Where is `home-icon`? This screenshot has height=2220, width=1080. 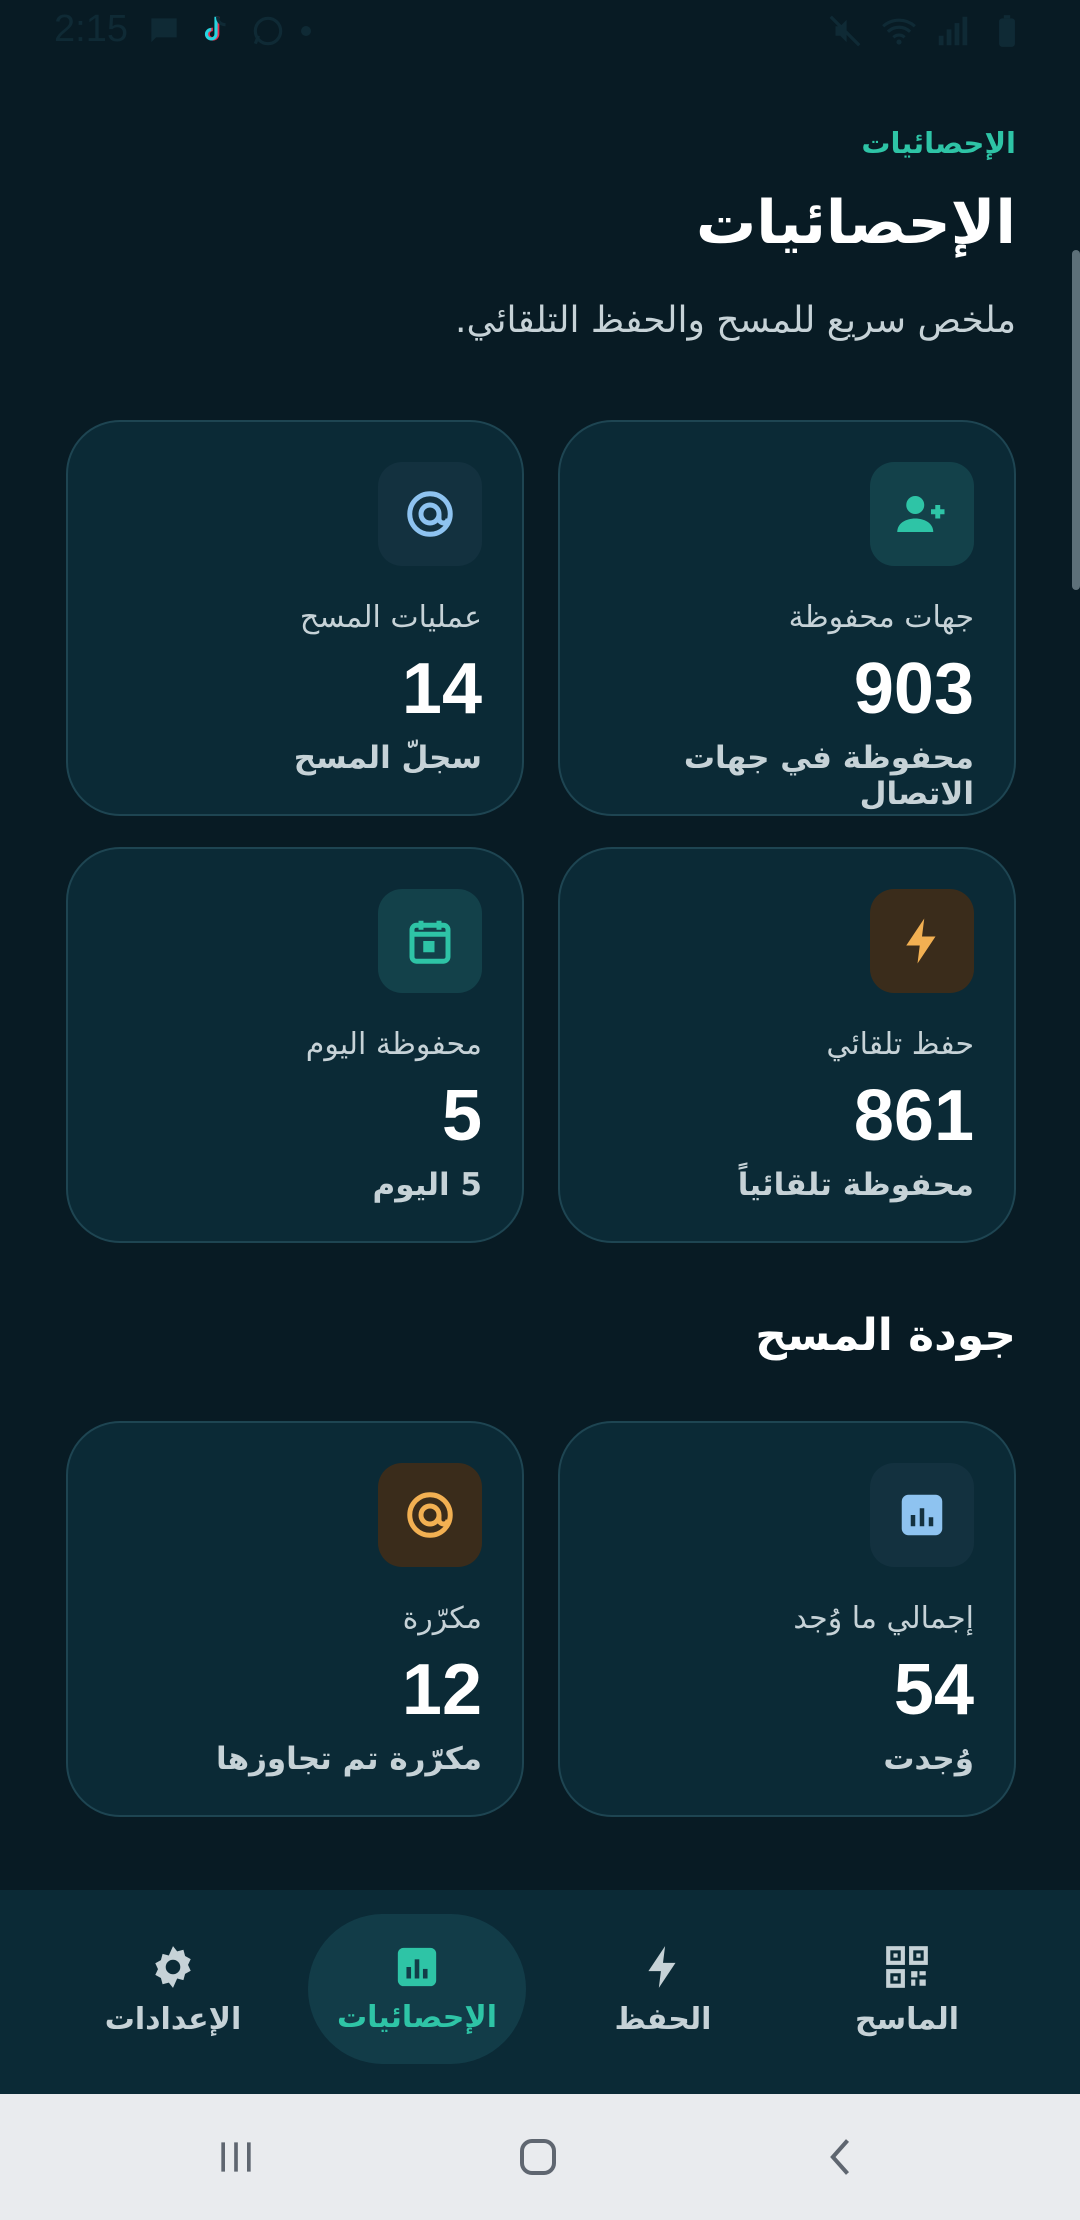 home-icon is located at coordinates (538, 2157).